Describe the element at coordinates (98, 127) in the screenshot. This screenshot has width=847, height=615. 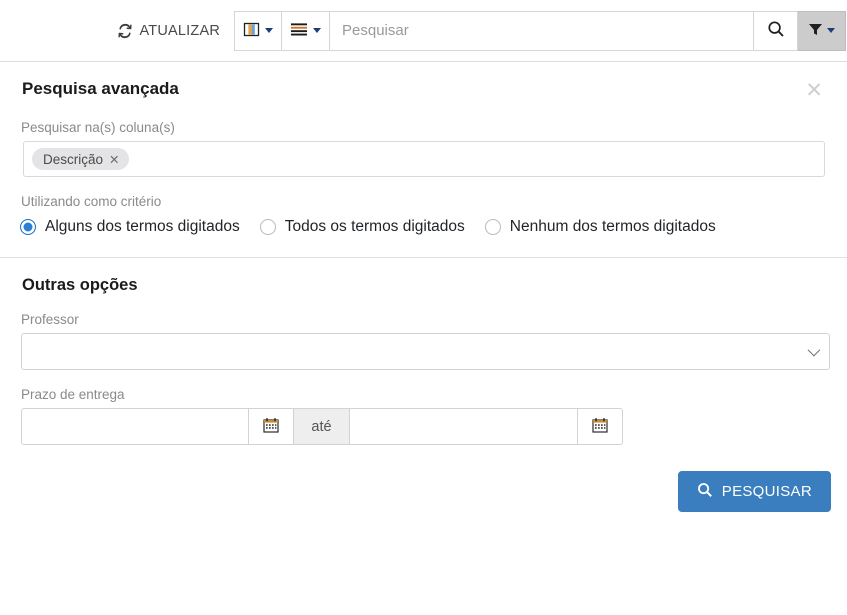
I see `columns-field-label: Pesquisar na(s) coluna(s)` at that location.